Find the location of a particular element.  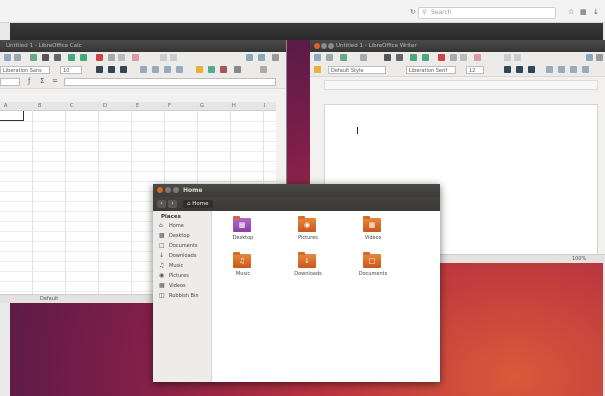

folder-pictures: ◉ Pictures is located at coordinates (308, 237).